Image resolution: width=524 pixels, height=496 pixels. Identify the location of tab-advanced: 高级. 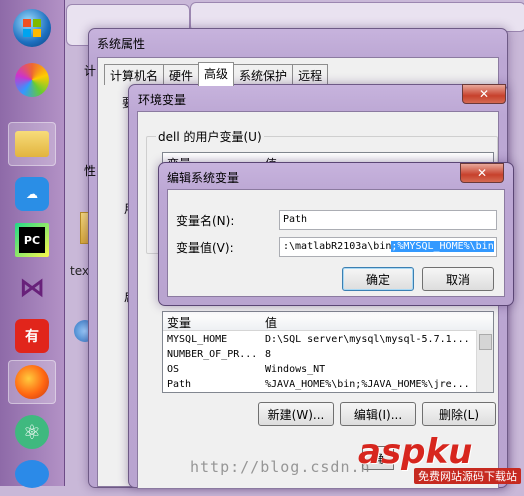
(216, 74).